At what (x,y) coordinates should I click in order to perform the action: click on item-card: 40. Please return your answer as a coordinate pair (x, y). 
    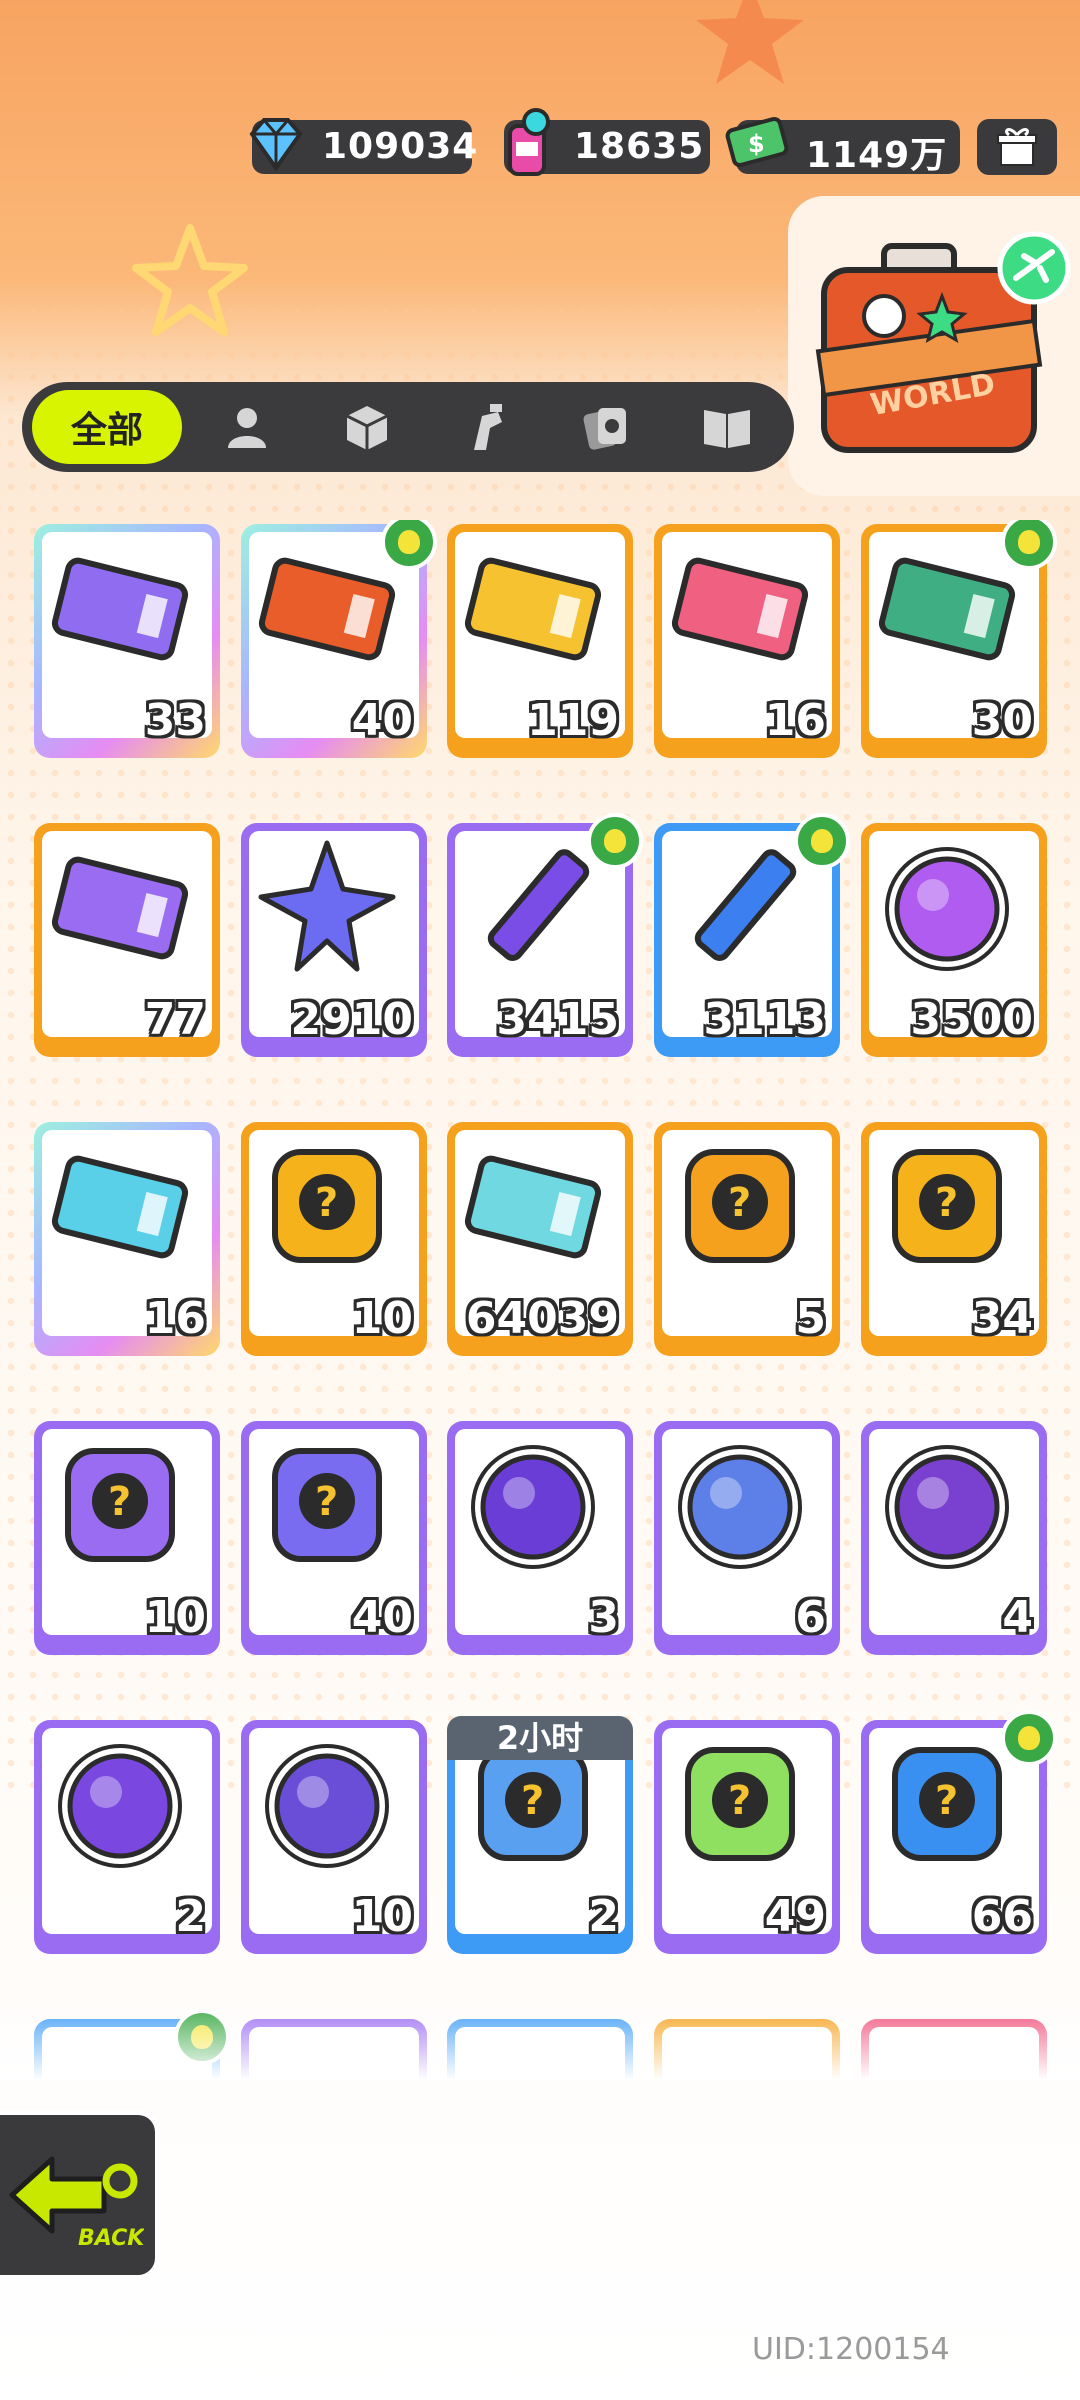
    Looking at the image, I should click on (339, 639).